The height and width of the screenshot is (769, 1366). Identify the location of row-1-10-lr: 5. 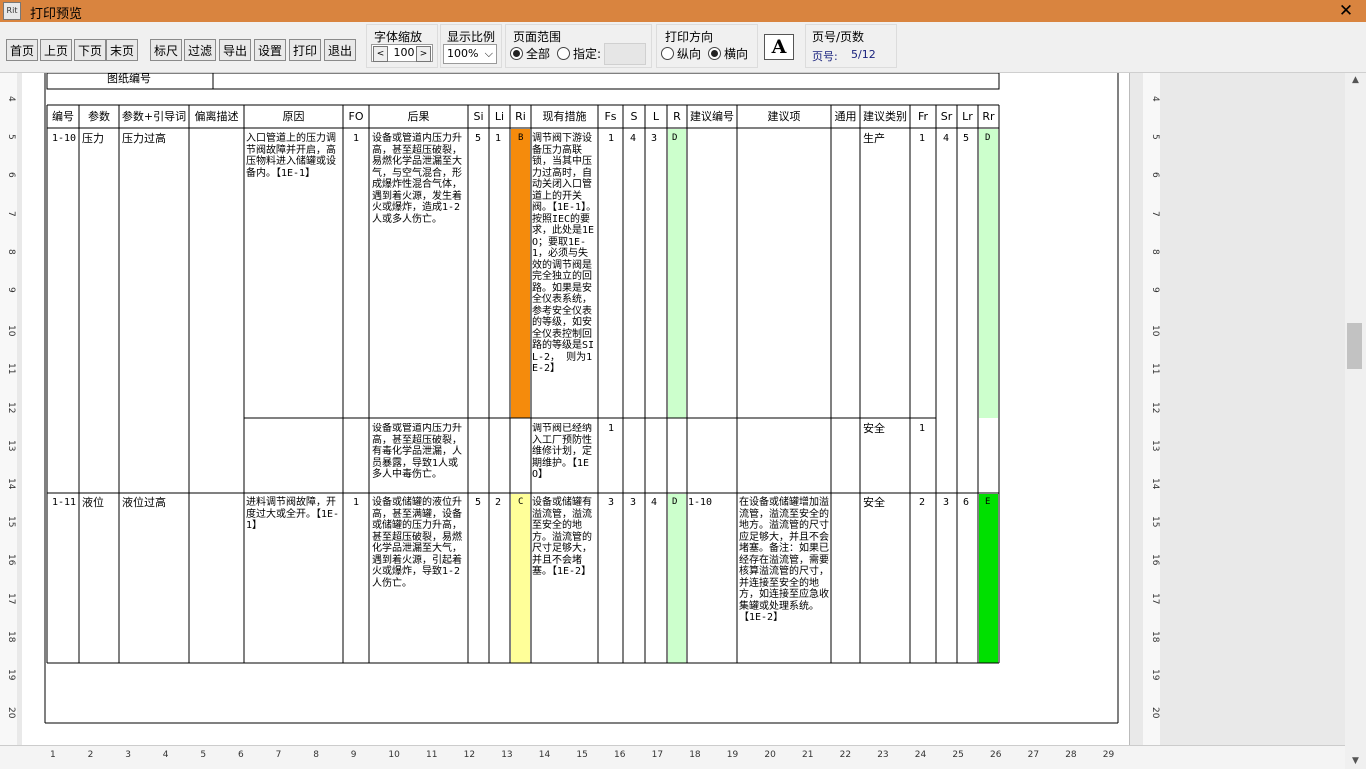
(966, 138).